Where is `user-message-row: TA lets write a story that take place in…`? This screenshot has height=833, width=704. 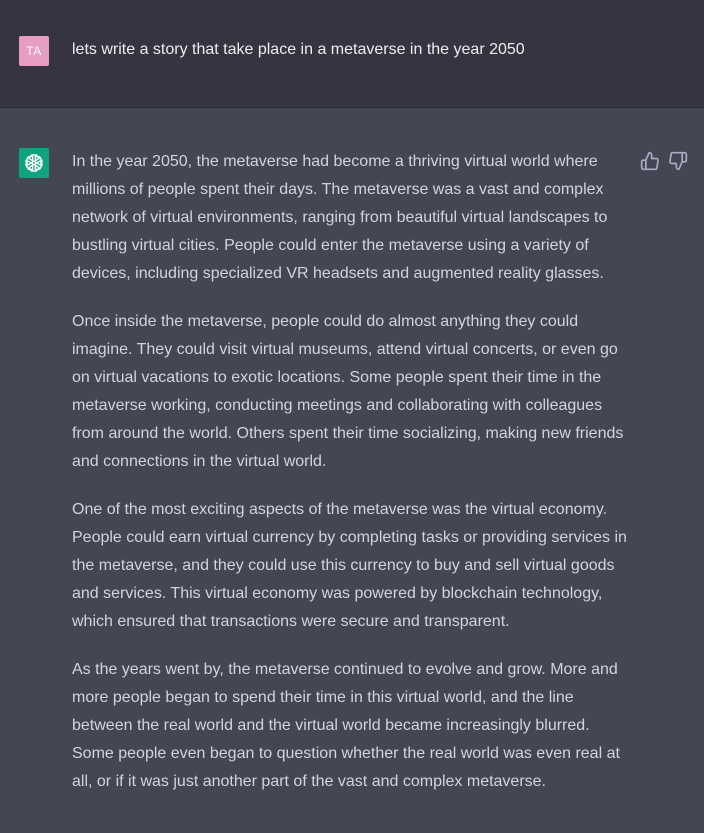
user-message-row: TA lets write a story that take place in… is located at coordinates (352, 54).